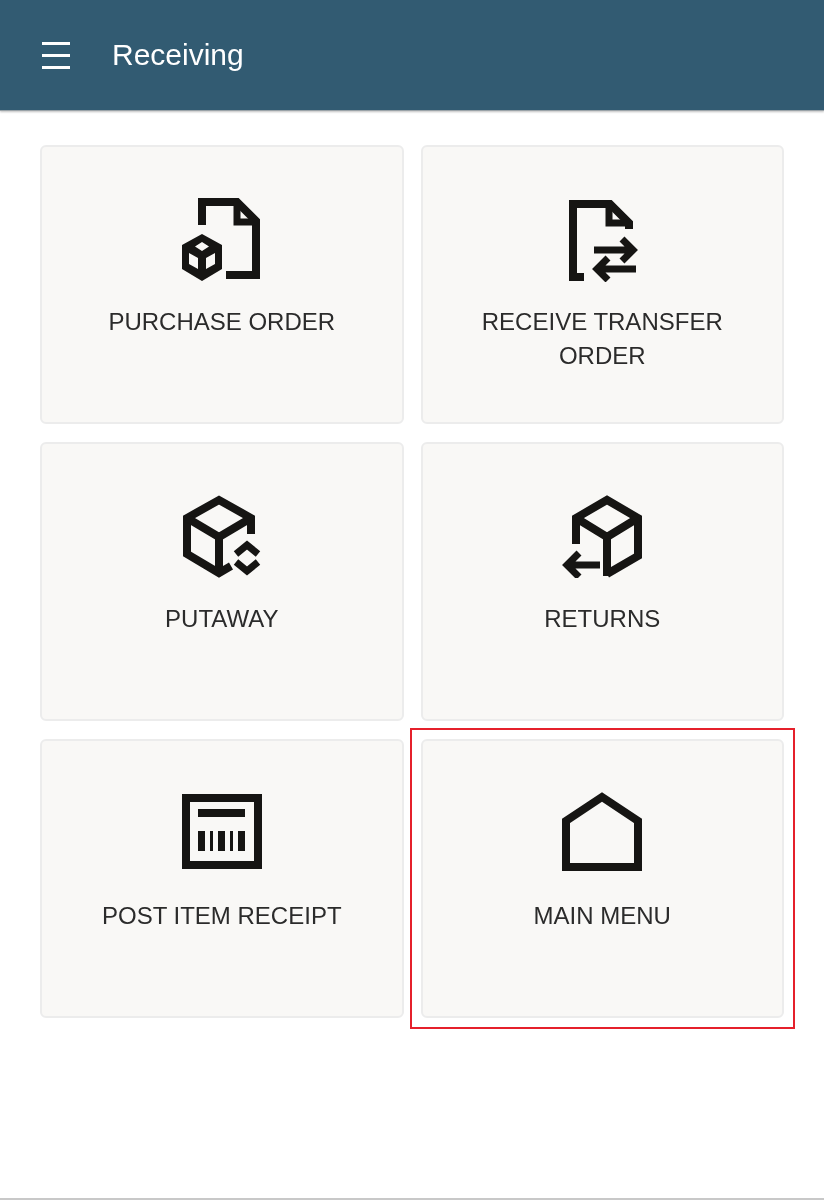 This screenshot has height=1200, width=824. Describe the element at coordinates (222, 878) in the screenshot. I see `menu-tile: POST ITEM RECEIPT` at that location.